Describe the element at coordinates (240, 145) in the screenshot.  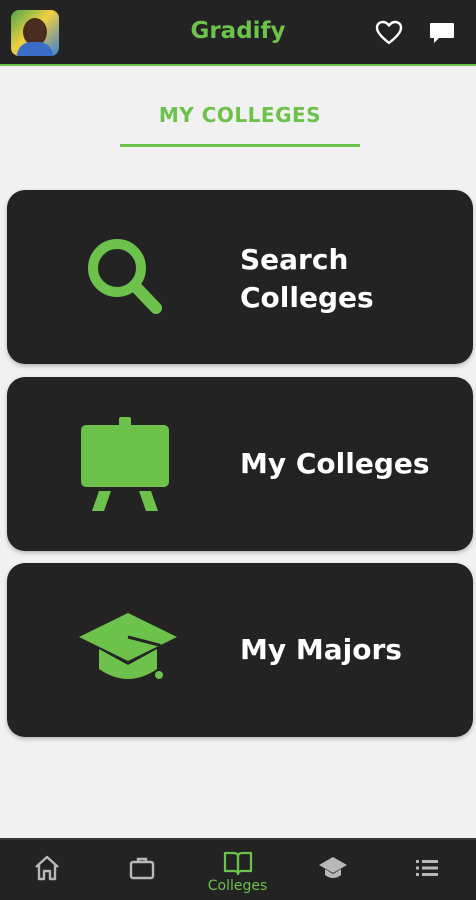
I see `tab-underline` at that location.